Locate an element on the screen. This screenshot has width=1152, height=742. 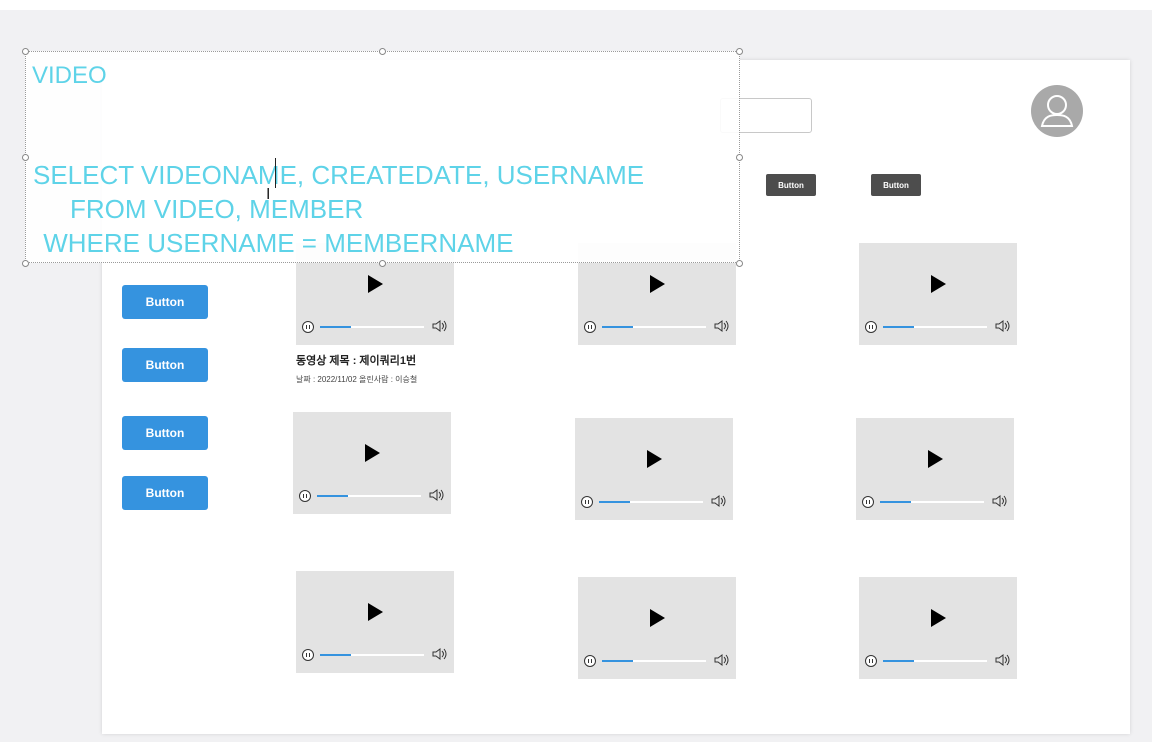
ibeam-cursor-icon: I is located at coordinates (268, 194).